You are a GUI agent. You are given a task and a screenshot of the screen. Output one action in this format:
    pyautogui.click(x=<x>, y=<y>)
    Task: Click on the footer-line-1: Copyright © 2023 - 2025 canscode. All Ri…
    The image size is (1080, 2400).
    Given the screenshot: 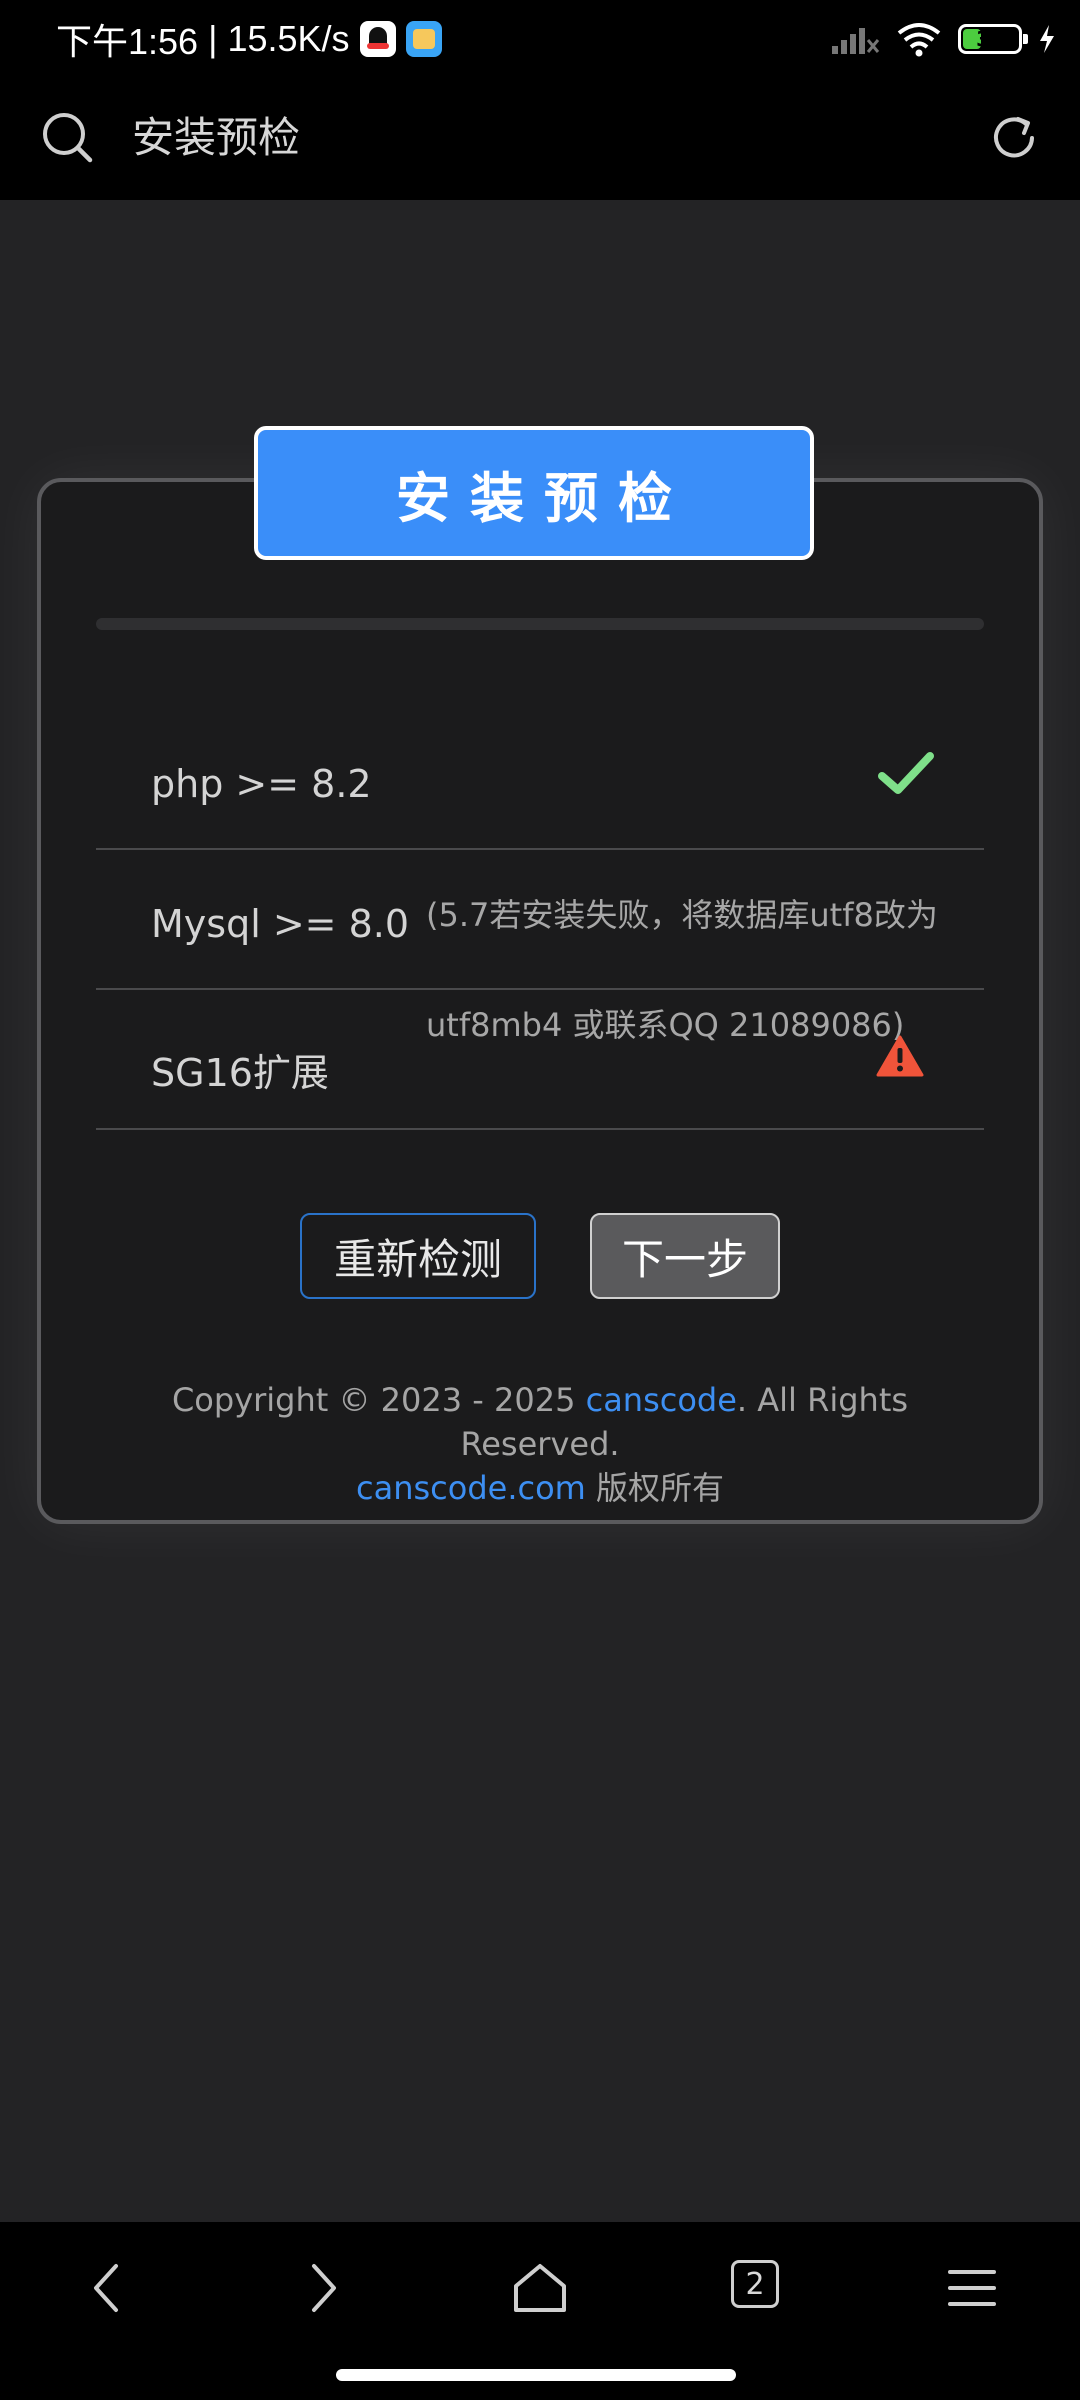 What is the action you would take?
    pyautogui.click(x=540, y=1422)
    